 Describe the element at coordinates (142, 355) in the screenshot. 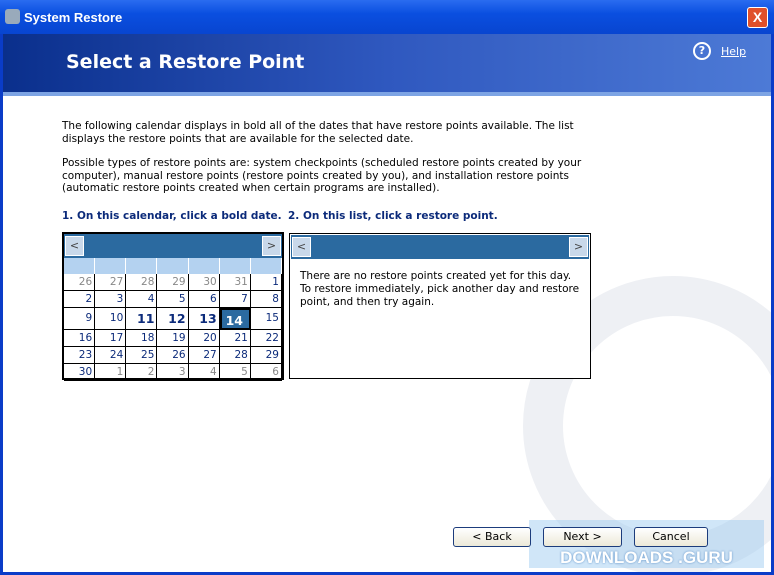

I see `calendar-day: 25` at that location.